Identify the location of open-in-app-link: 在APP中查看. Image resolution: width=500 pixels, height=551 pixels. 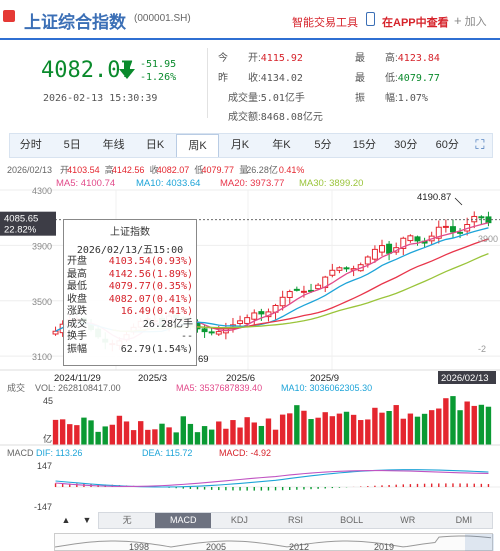
(415, 22).